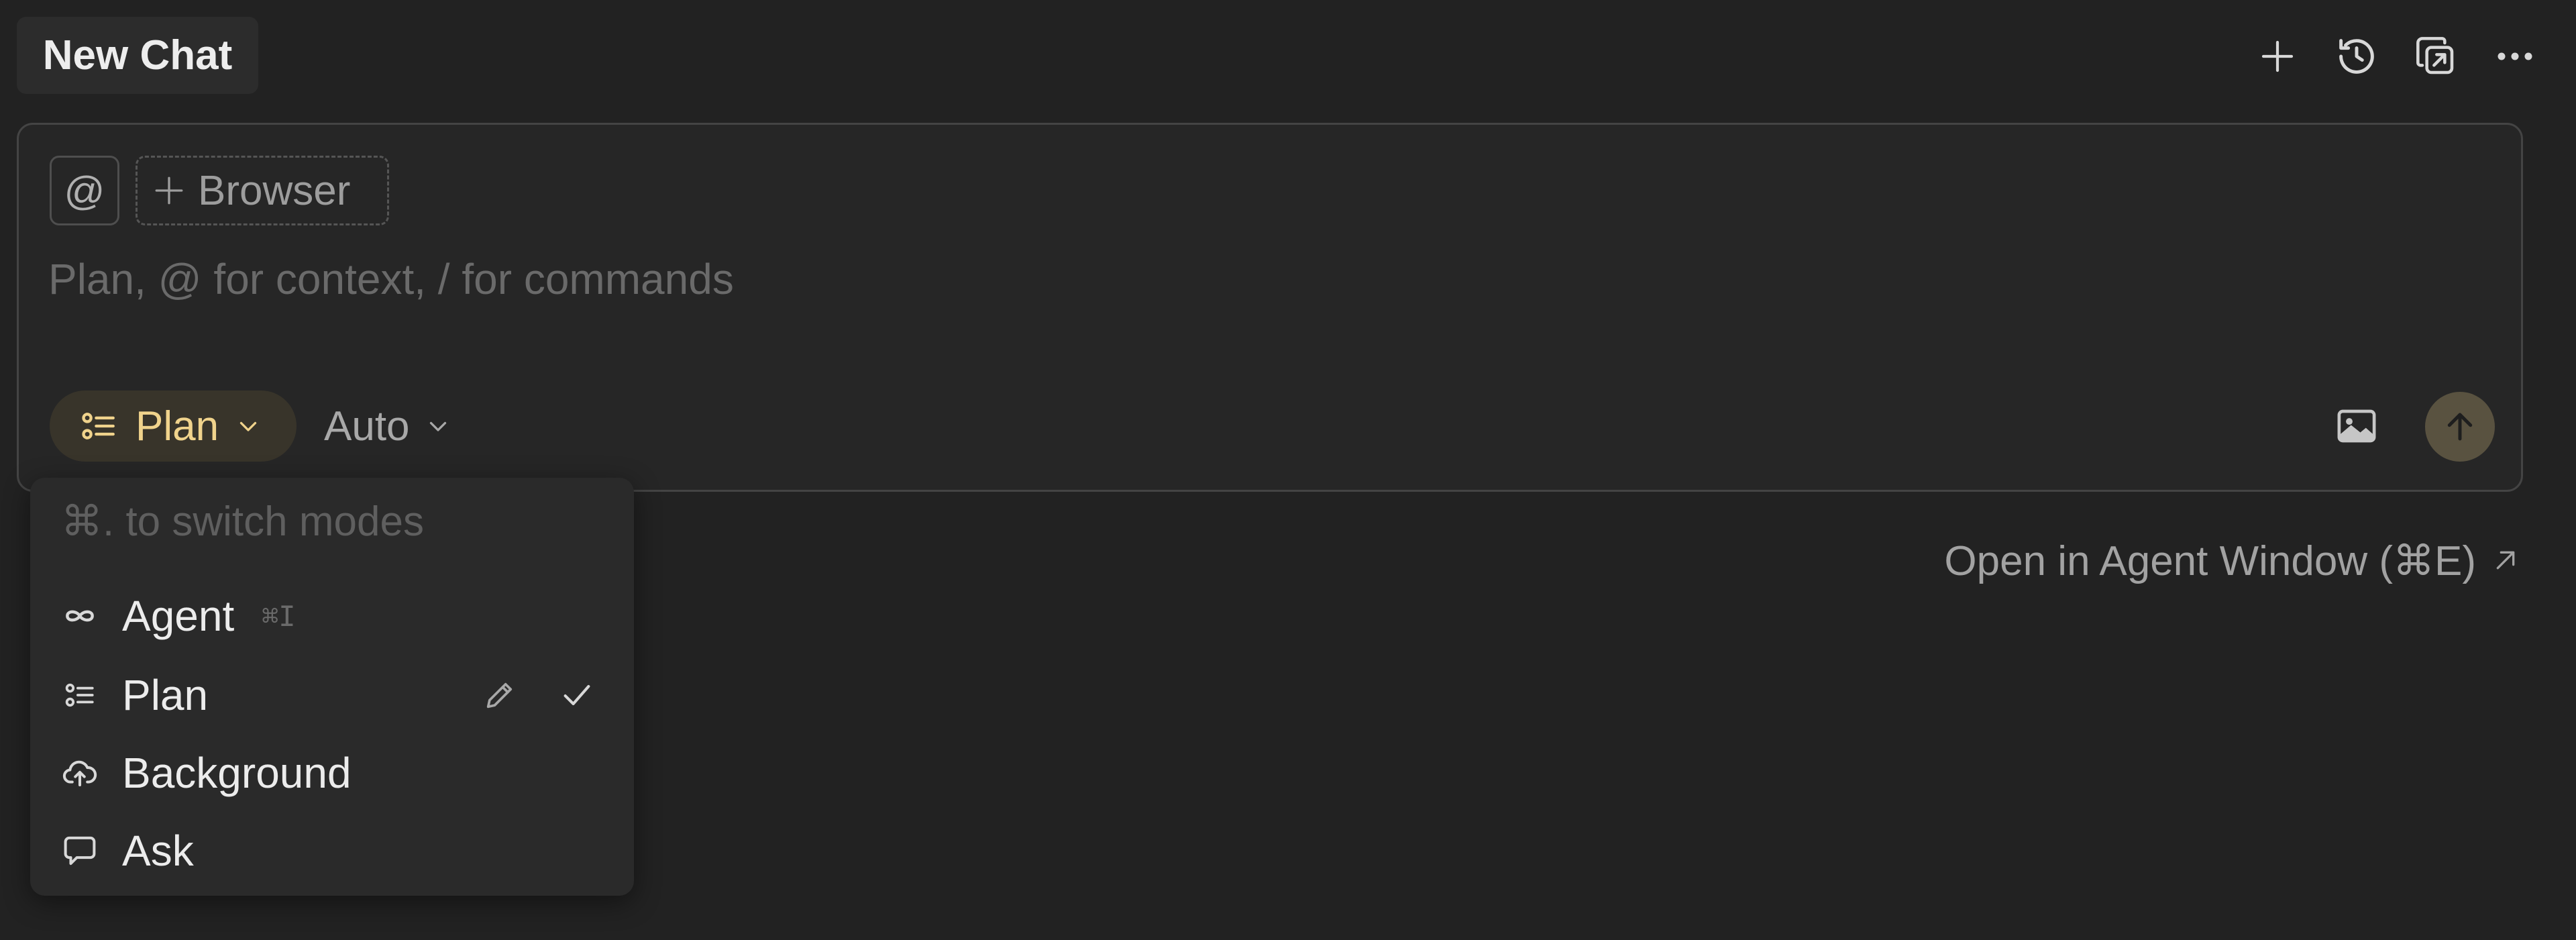  I want to click on model-selector-button: Auto, so click(387, 426).